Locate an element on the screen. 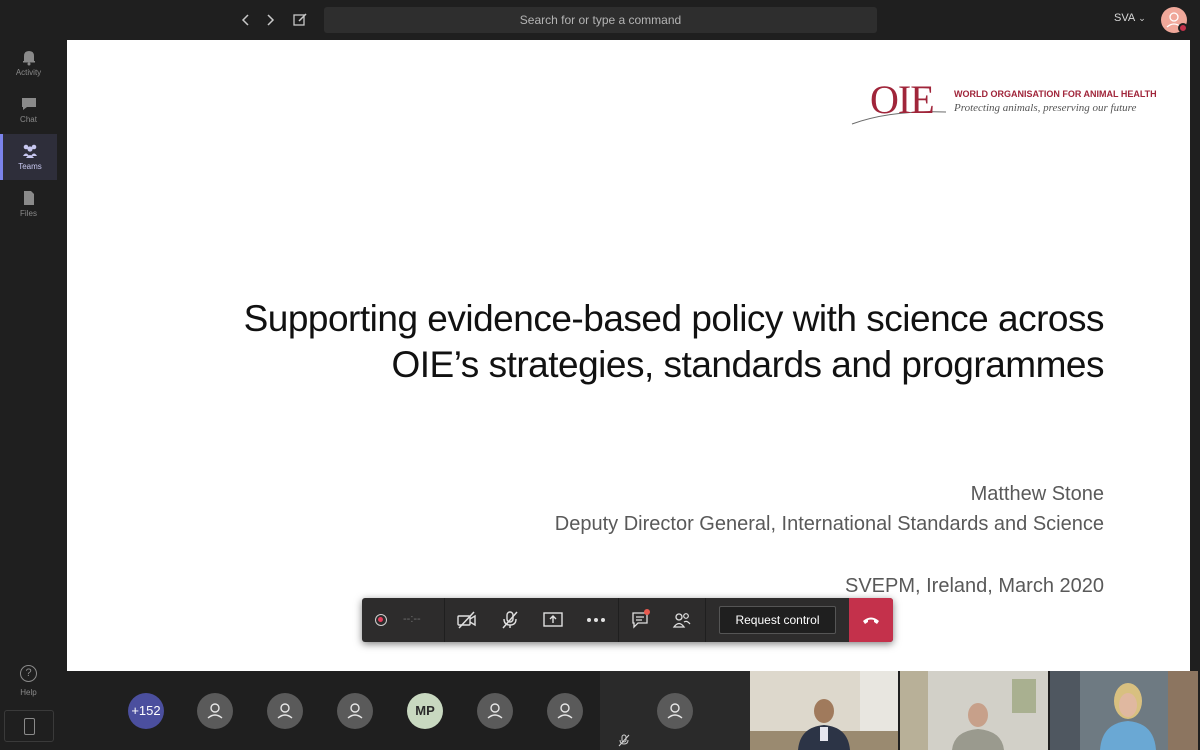 The width and height of the screenshot is (1200, 750). call-controls: --:-- Request control is located at coordinates (627, 620).